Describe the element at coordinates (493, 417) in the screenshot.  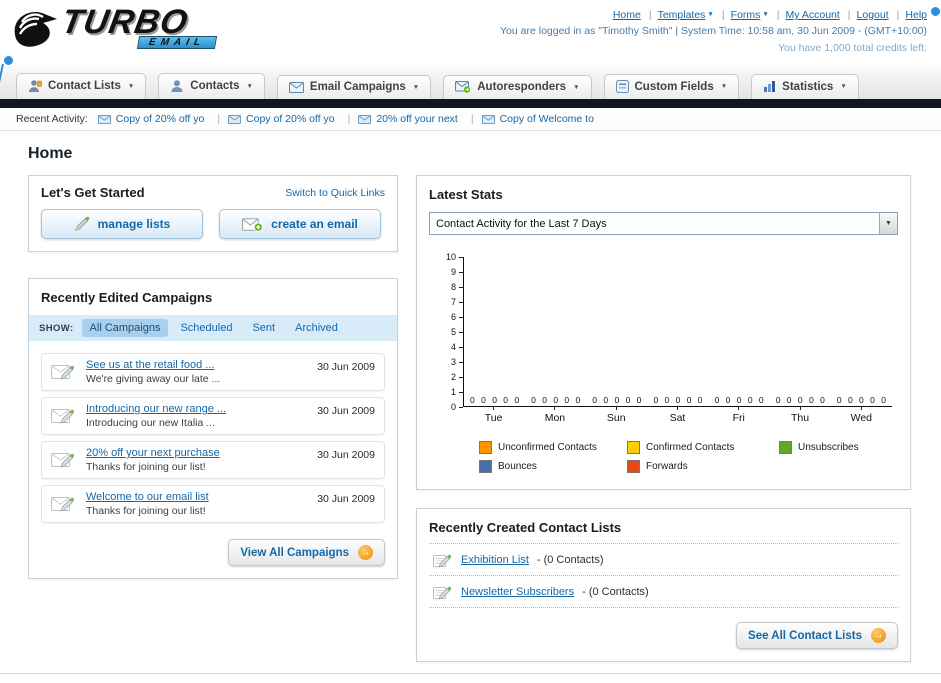
I see `x-tick-label: Tue` at that location.